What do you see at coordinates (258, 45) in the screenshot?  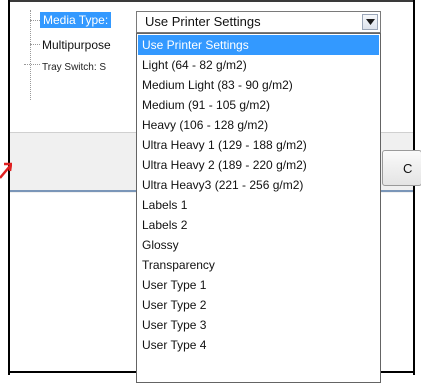 I see `dropdown-option: Use Printer Settings` at bounding box center [258, 45].